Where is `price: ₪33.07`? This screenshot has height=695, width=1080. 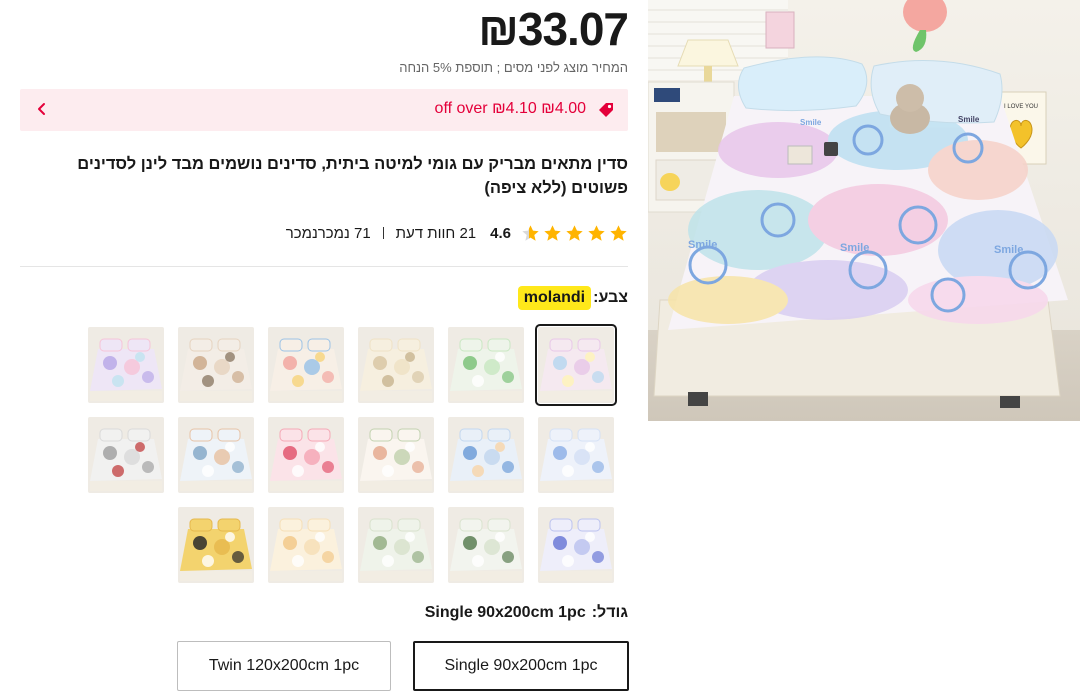
price: ₪33.07 is located at coordinates (553, 29).